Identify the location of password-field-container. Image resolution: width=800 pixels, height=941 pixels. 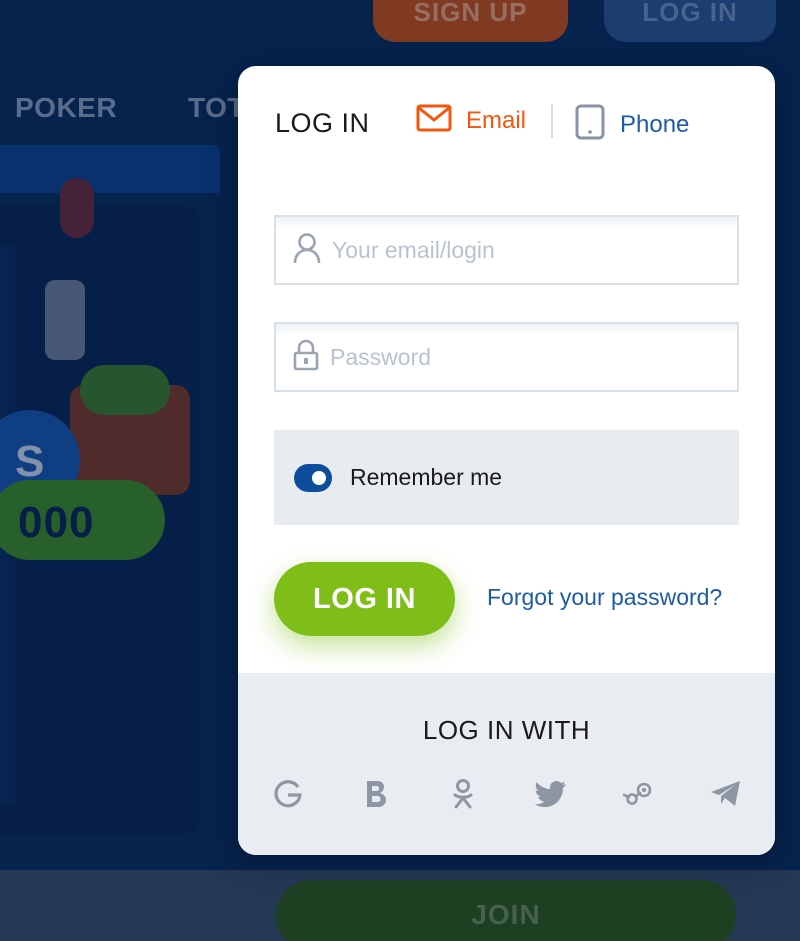
(506, 357).